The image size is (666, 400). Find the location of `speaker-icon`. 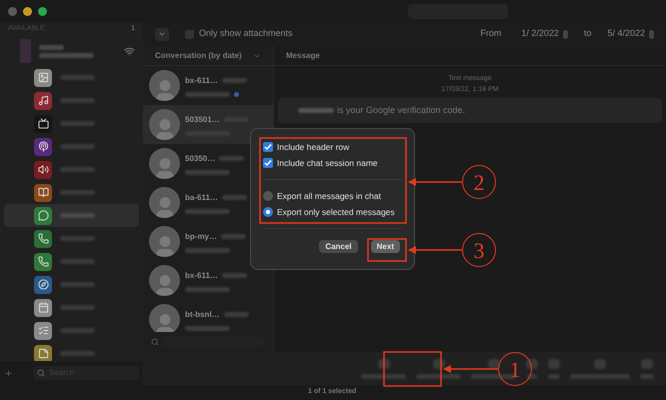

speaker-icon is located at coordinates (43, 169).